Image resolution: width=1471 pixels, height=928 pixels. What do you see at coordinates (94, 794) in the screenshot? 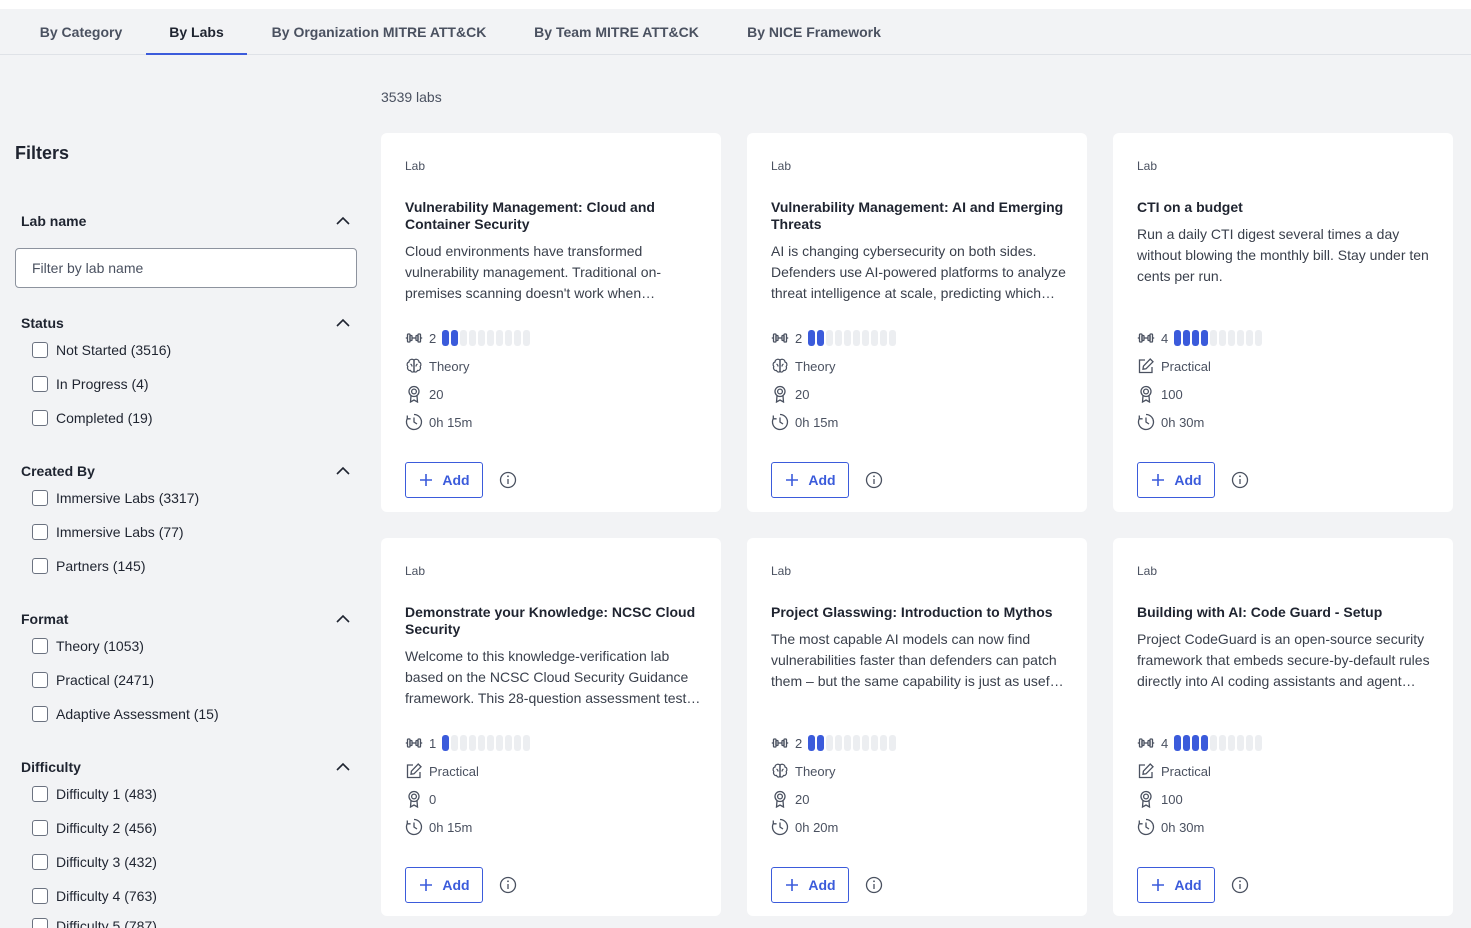
I see `difficulty-option-1: Difficulty 1 (483)` at bounding box center [94, 794].